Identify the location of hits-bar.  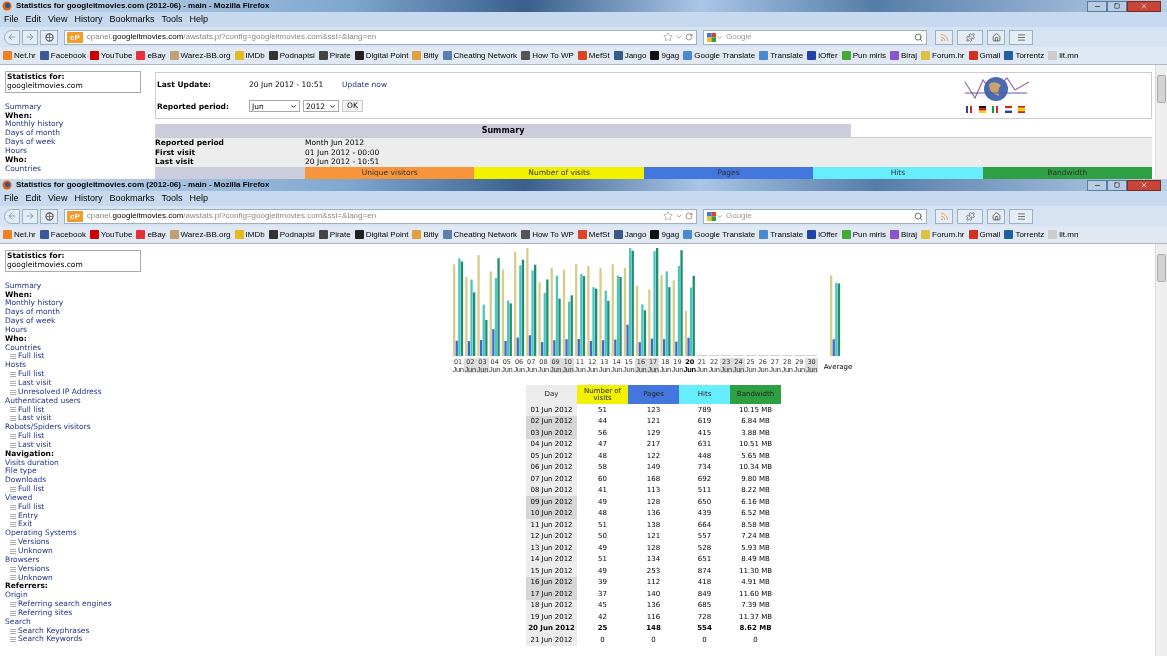
(544, 324).